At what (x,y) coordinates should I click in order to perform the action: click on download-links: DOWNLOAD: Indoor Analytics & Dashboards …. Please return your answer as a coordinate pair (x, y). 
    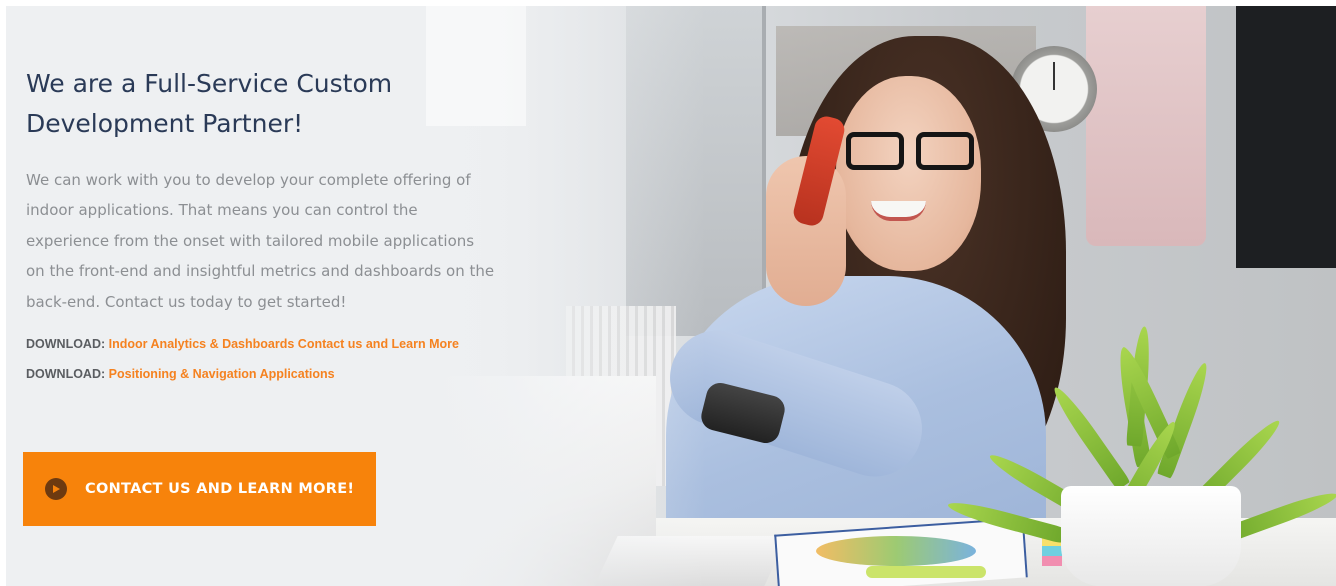
    Looking at the image, I should click on (261, 359).